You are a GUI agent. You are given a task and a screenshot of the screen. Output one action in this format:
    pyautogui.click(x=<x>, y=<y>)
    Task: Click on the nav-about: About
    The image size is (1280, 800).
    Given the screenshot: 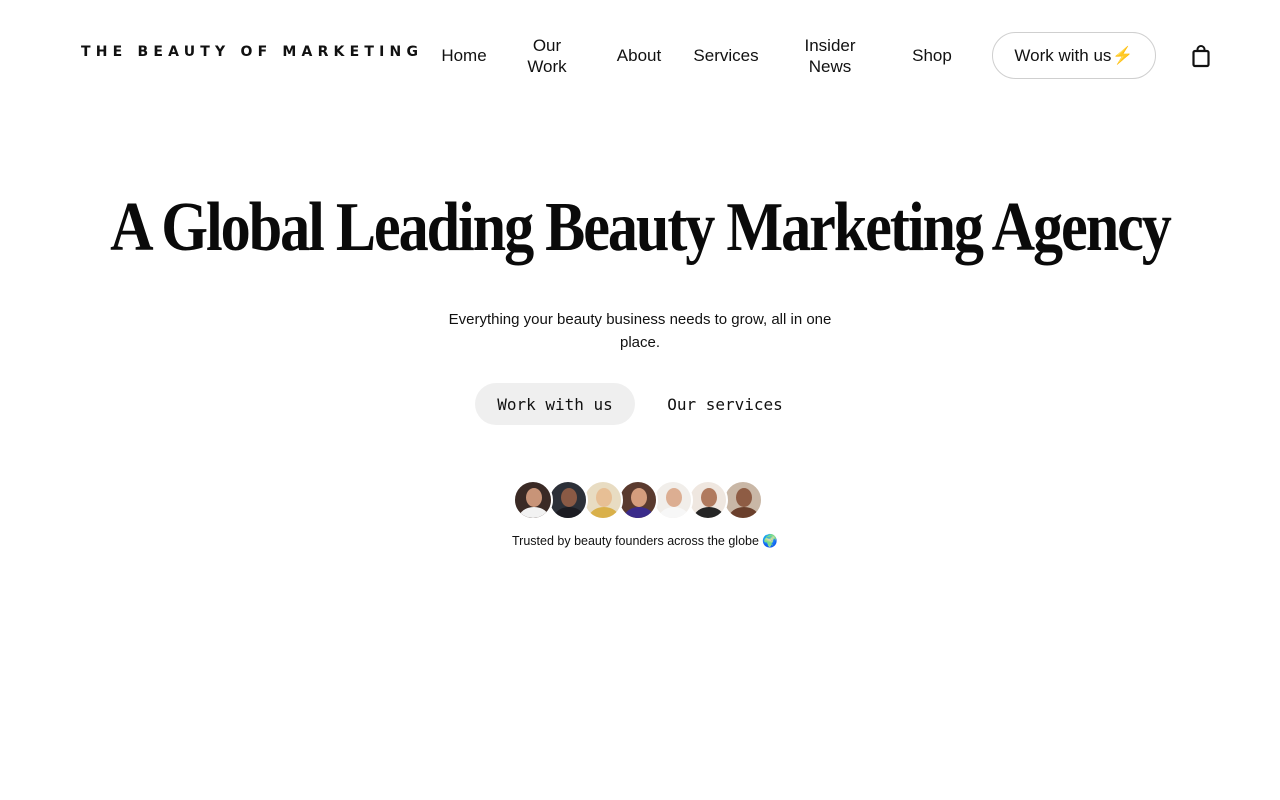 What is the action you would take?
    pyautogui.click(x=639, y=55)
    